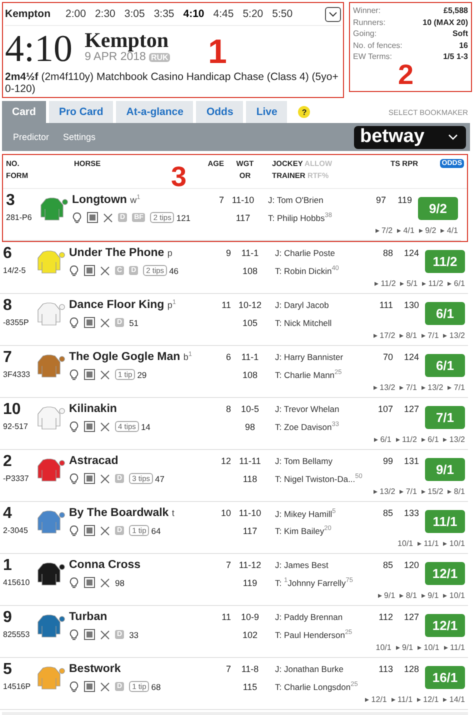 This screenshot has width=474, height=715. Describe the element at coordinates (318, 270) in the screenshot. I see `trainer-name: T: Robin Dickin$^{40}$` at that location.